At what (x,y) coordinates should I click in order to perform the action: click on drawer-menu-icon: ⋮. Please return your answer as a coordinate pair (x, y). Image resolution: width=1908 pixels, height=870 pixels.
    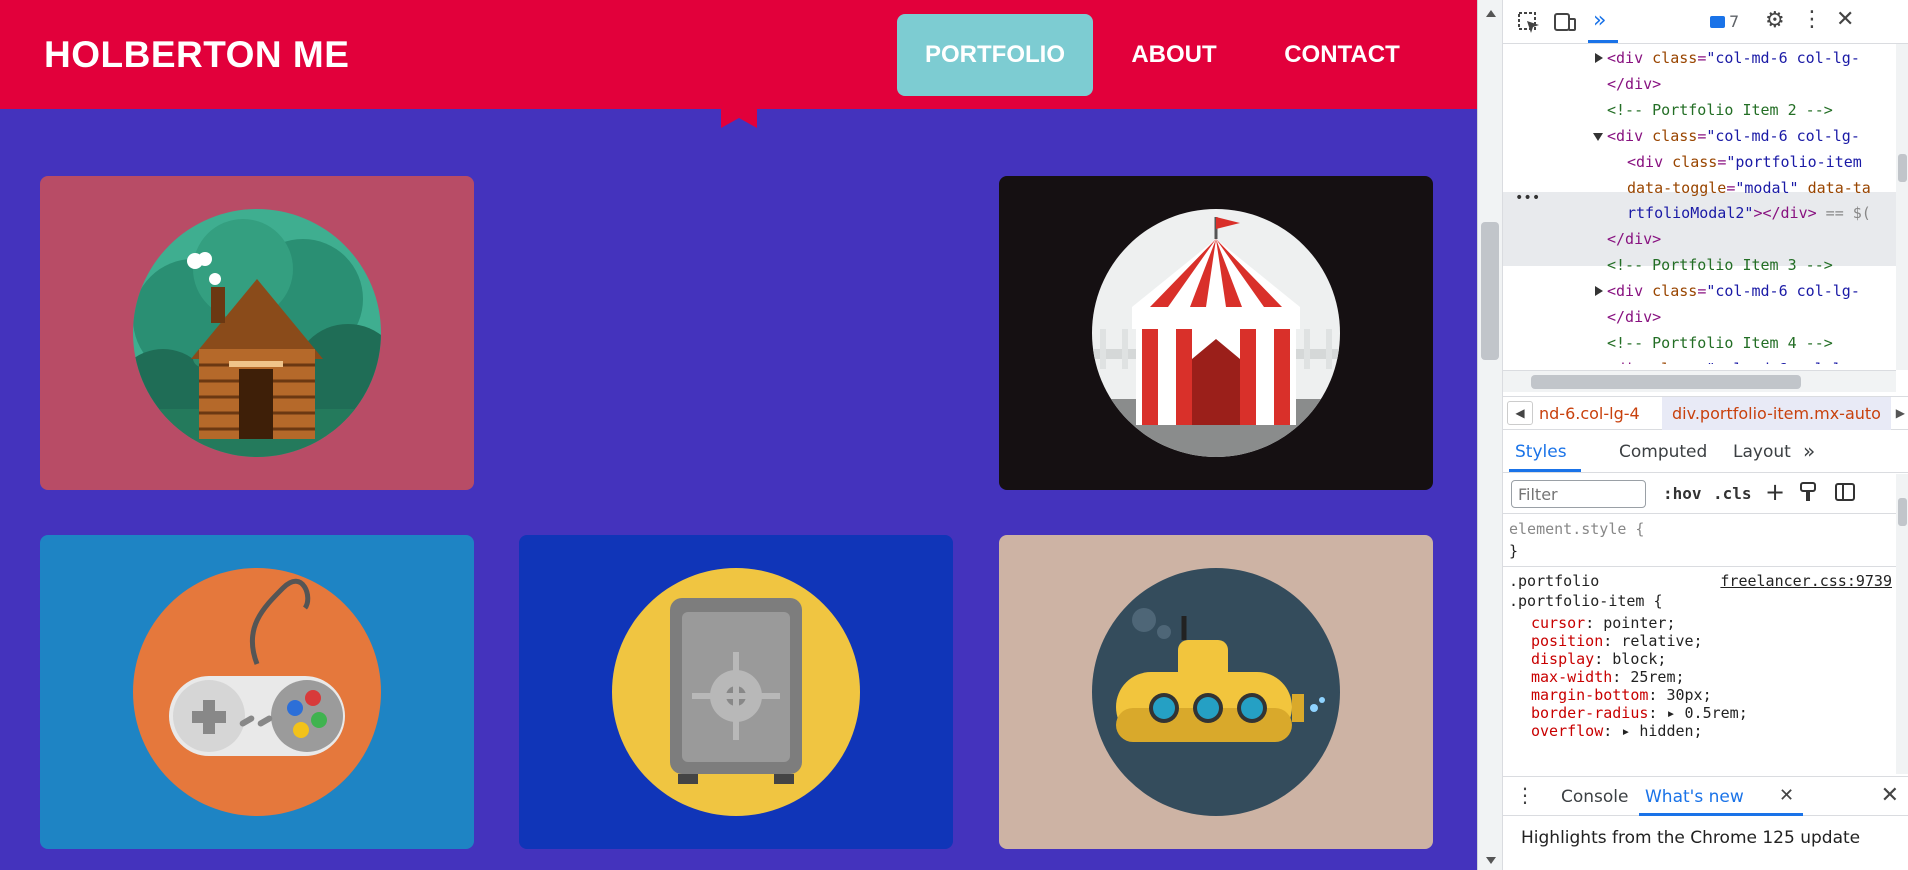
    Looking at the image, I should click on (1525, 795).